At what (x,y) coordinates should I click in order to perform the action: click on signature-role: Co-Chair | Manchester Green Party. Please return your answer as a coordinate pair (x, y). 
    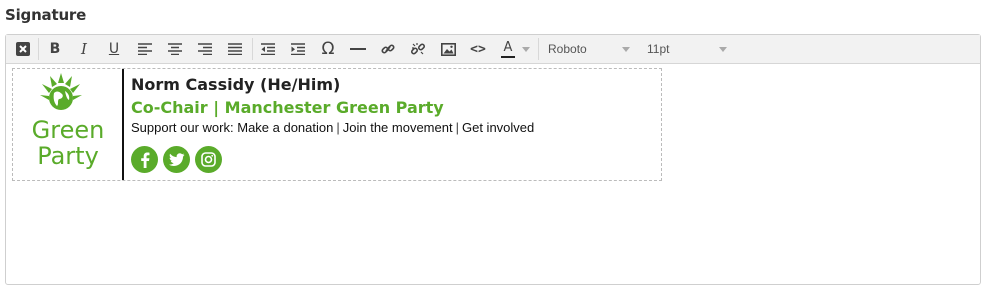
    Looking at the image, I should click on (287, 107).